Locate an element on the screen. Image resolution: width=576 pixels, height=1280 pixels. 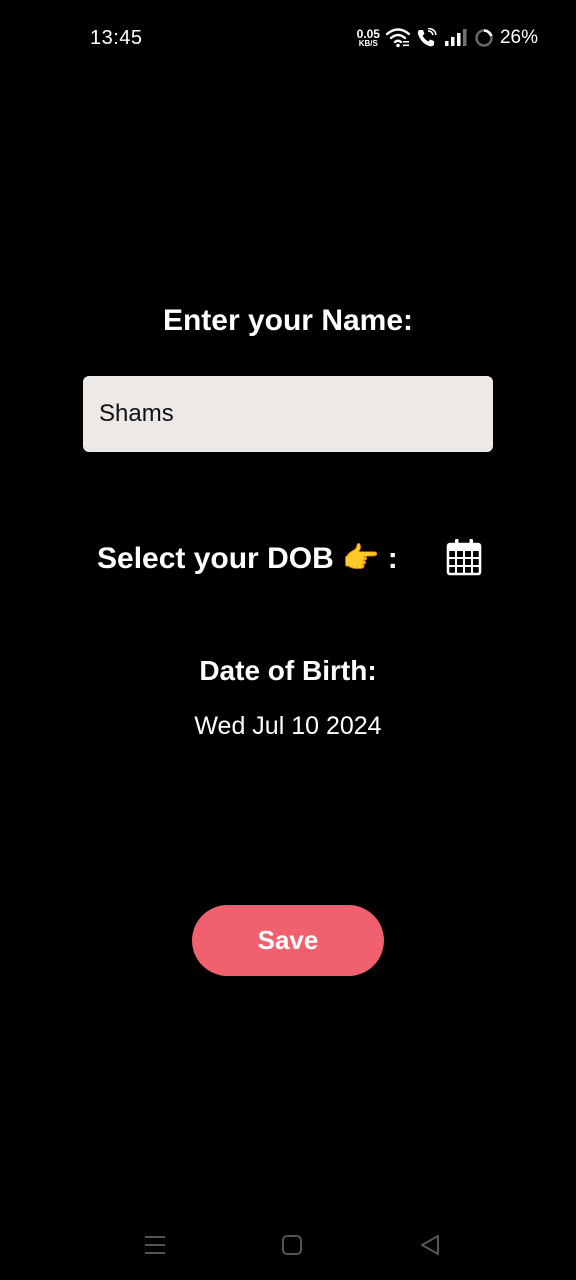
wifi-icon is located at coordinates (397, 38).